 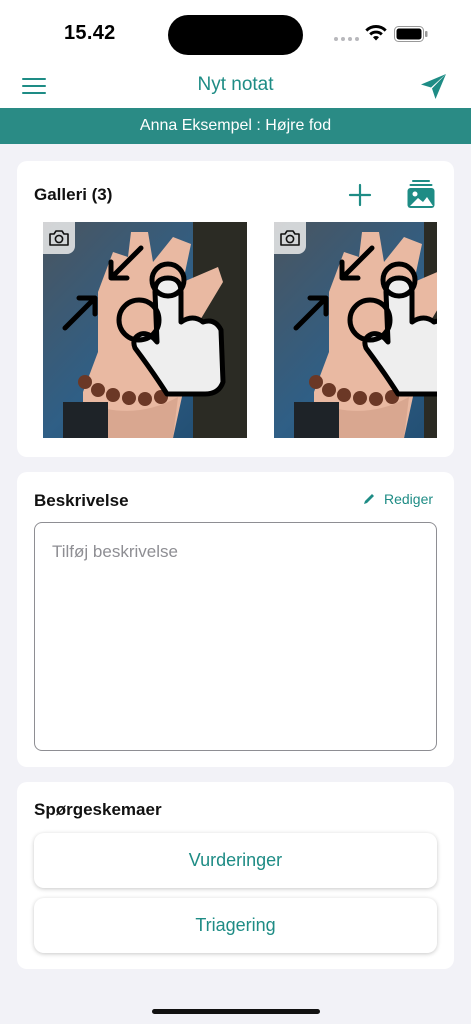 What do you see at coordinates (235, 925) in the screenshot?
I see `triagering-button: Triagering` at bounding box center [235, 925].